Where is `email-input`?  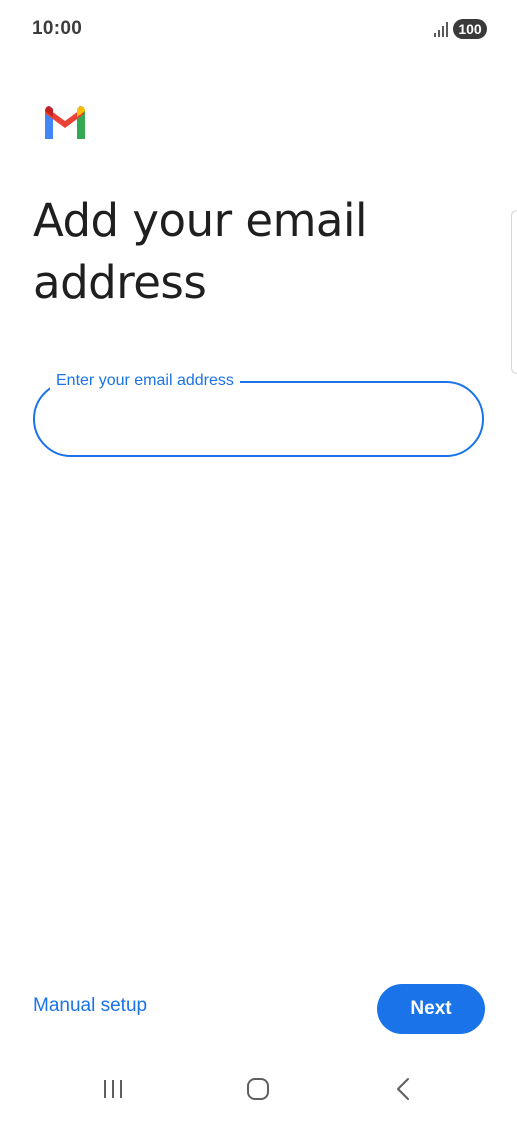 email-input is located at coordinates (259, 420).